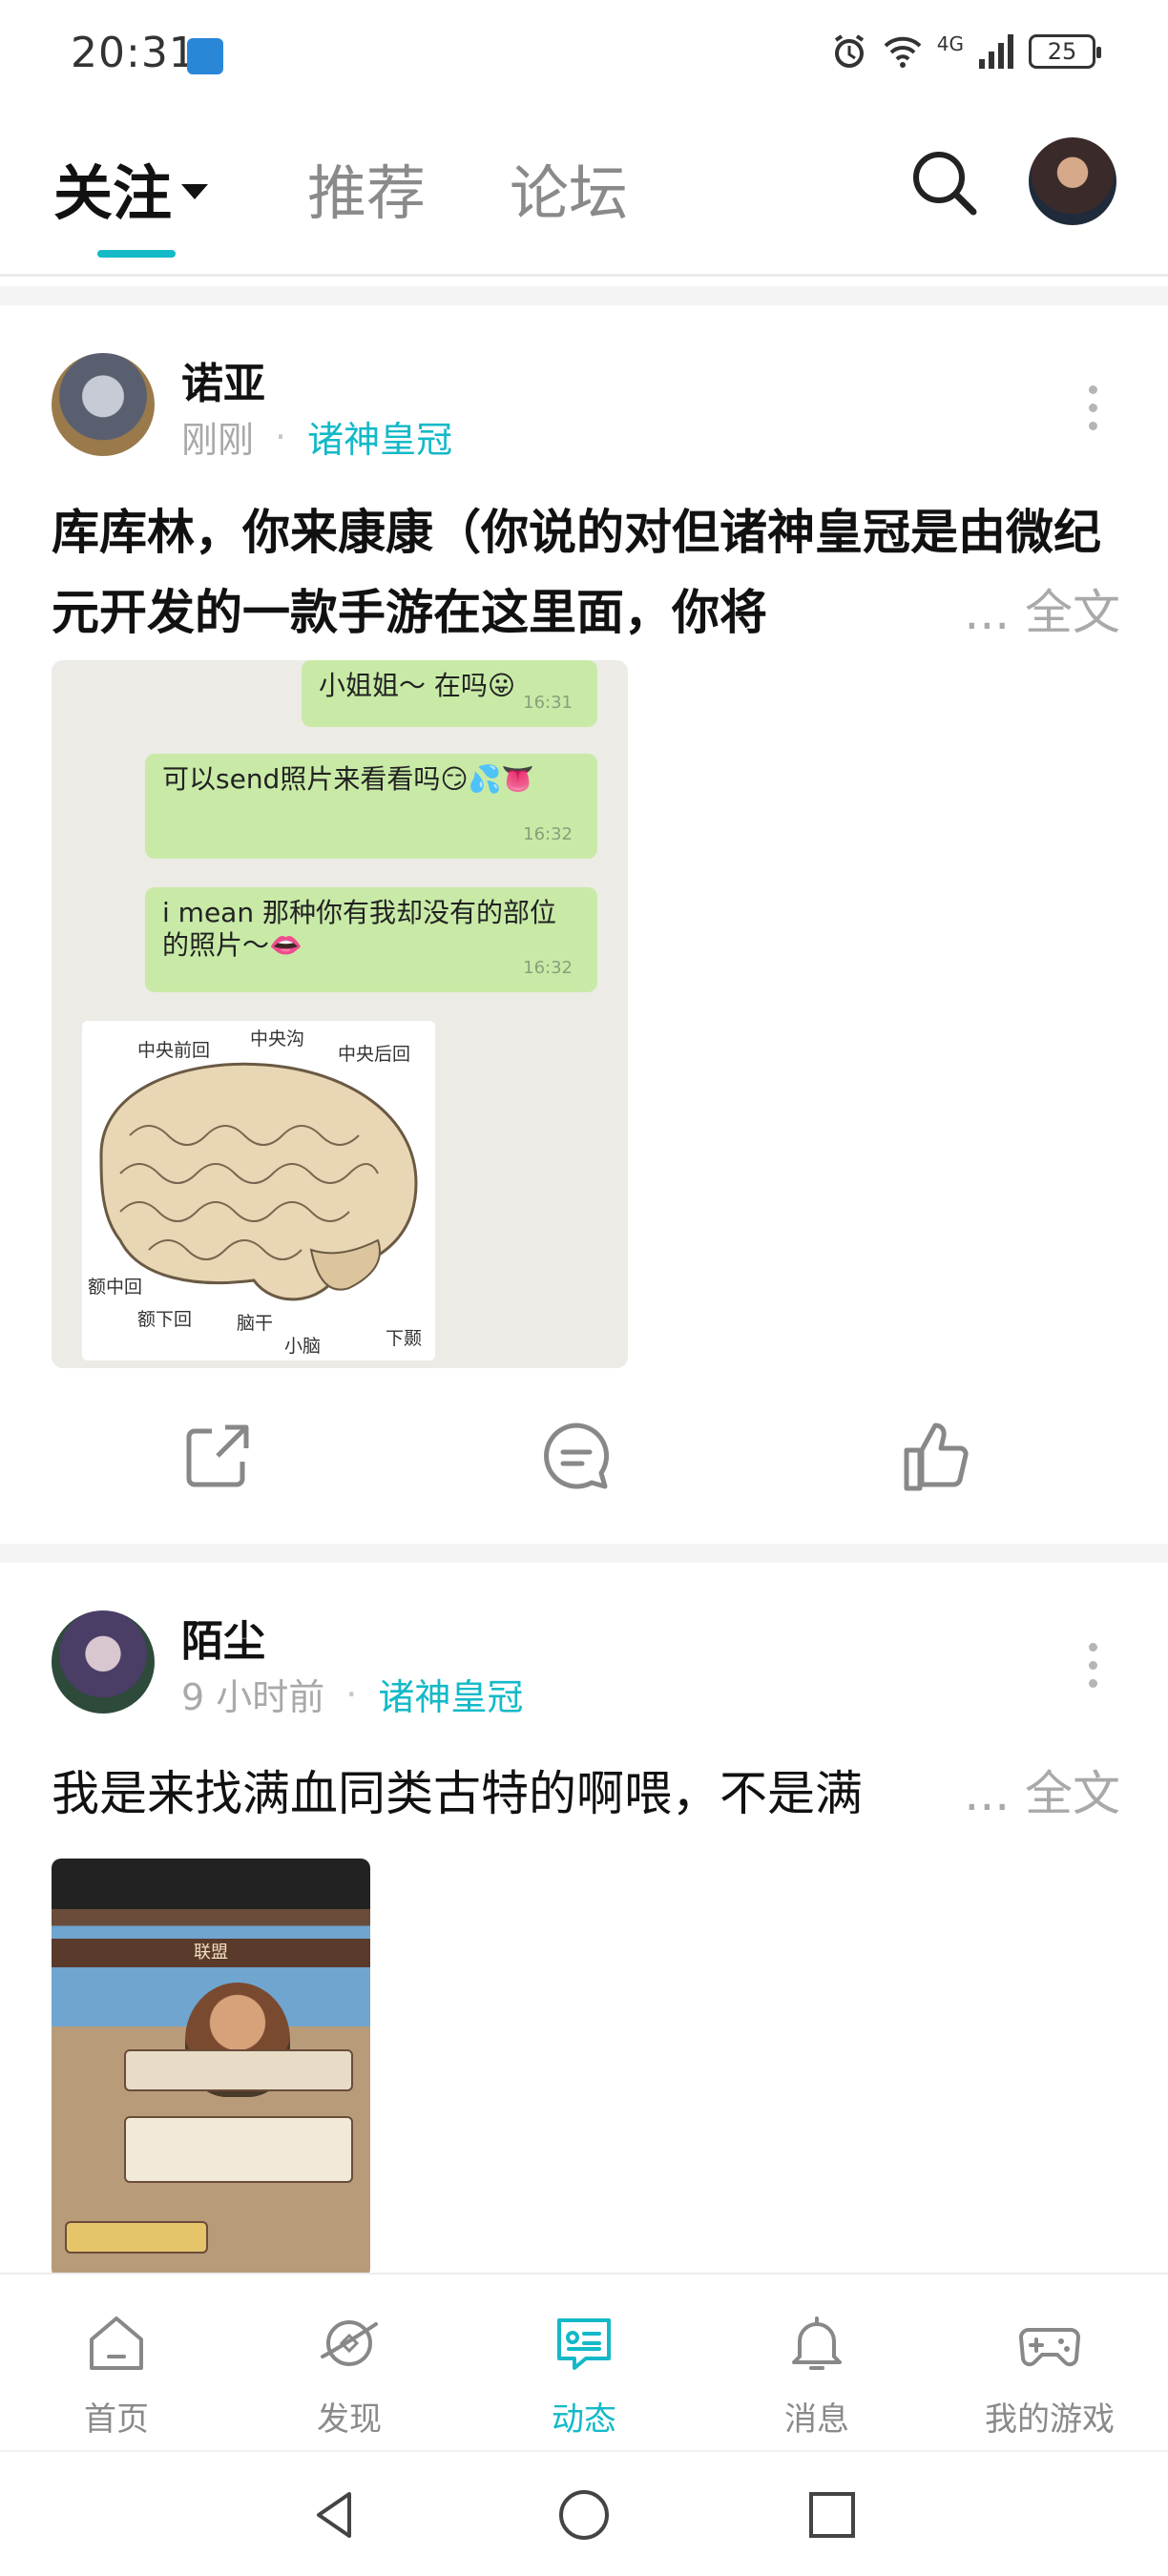 This screenshot has height=2576, width=1168. What do you see at coordinates (945, 183) in the screenshot?
I see `search-icon` at bounding box center [945, 183].